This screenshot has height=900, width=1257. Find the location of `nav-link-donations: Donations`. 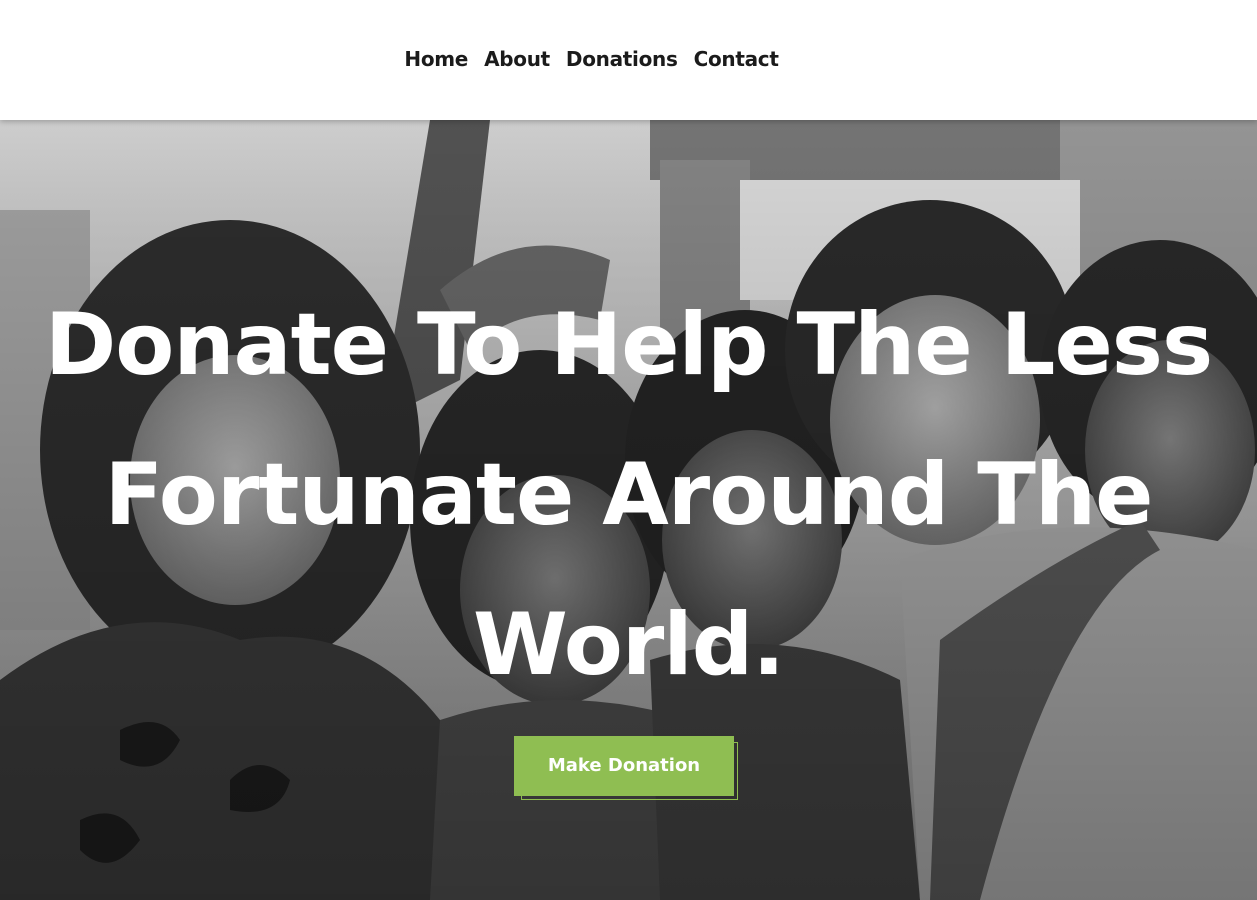

nav-link-donations: Donations is located at coordinates (622, 59).